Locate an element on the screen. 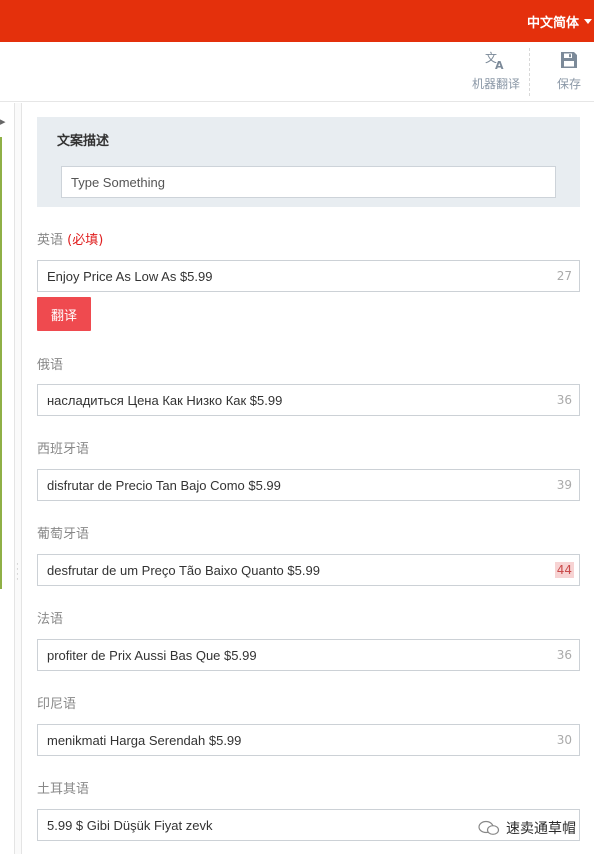 The height and width of the screenshot is (854, 594). english-label: 英语 (必填) is located at coordinates (70, 238).